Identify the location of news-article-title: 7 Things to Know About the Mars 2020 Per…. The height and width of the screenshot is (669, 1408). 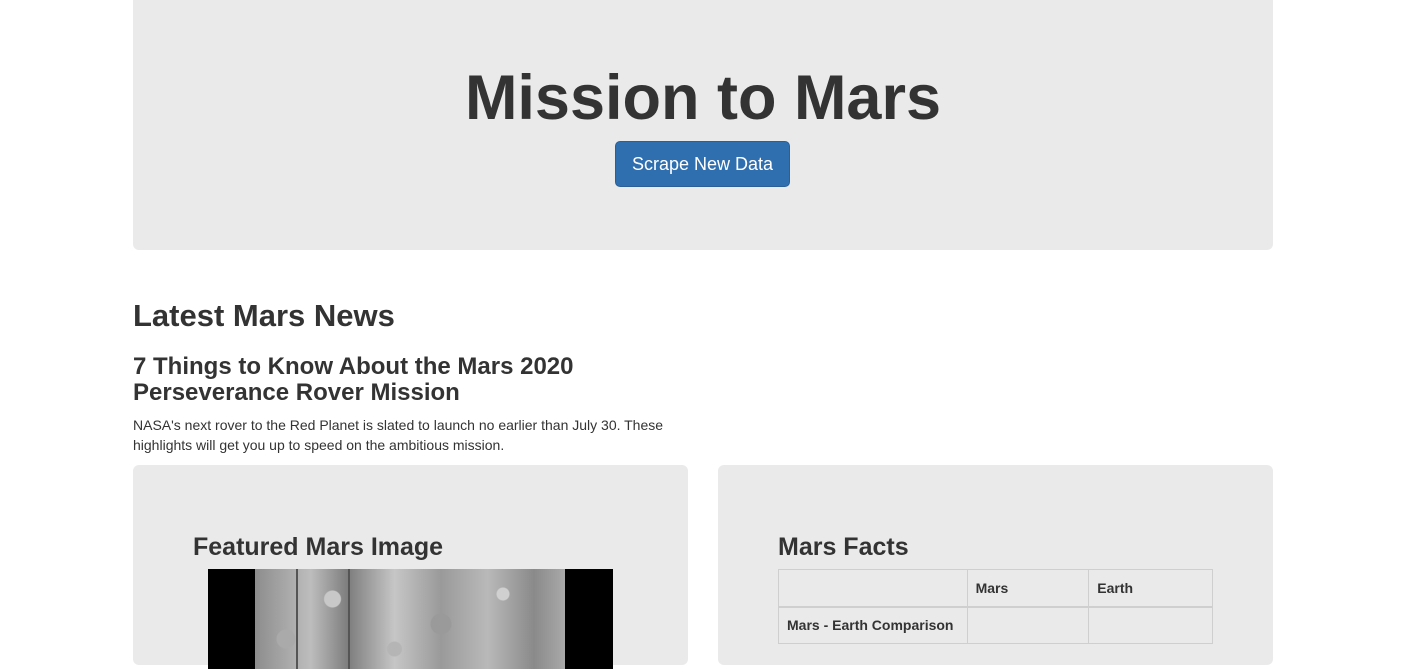
(353, 379).